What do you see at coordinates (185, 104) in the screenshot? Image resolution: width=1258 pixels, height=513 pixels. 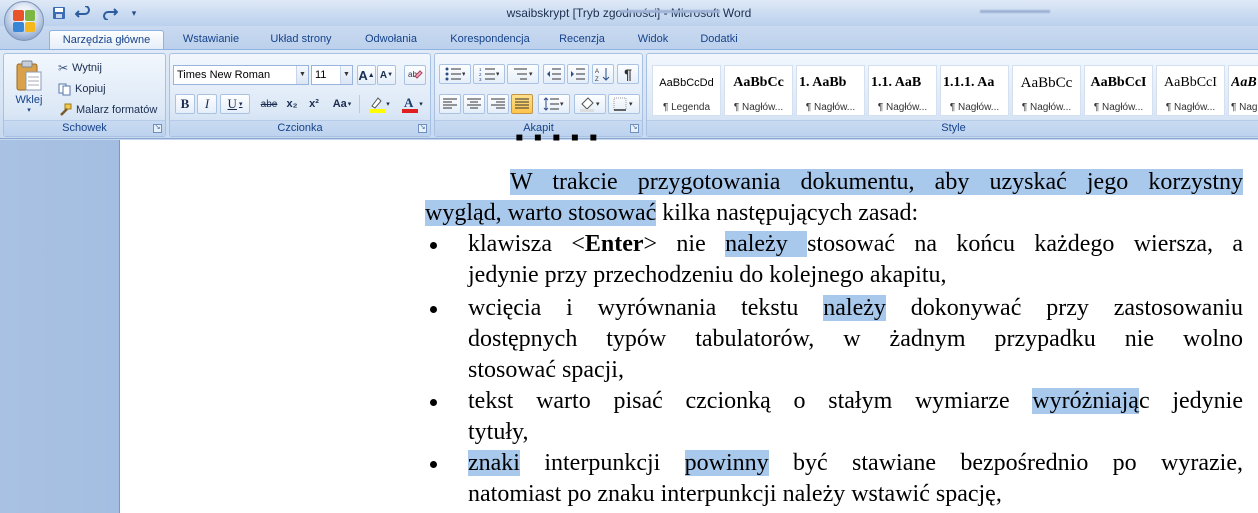 I see `bold-button: B` at bounding box center [185, 104].